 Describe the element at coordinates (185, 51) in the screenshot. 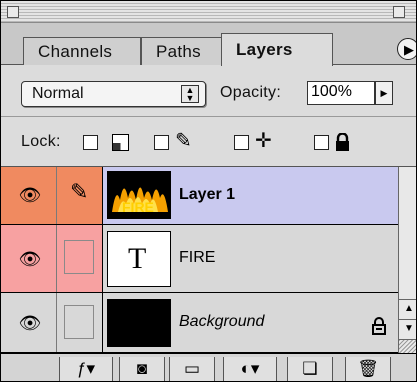

I see `tab-paths: Paths` at that location.